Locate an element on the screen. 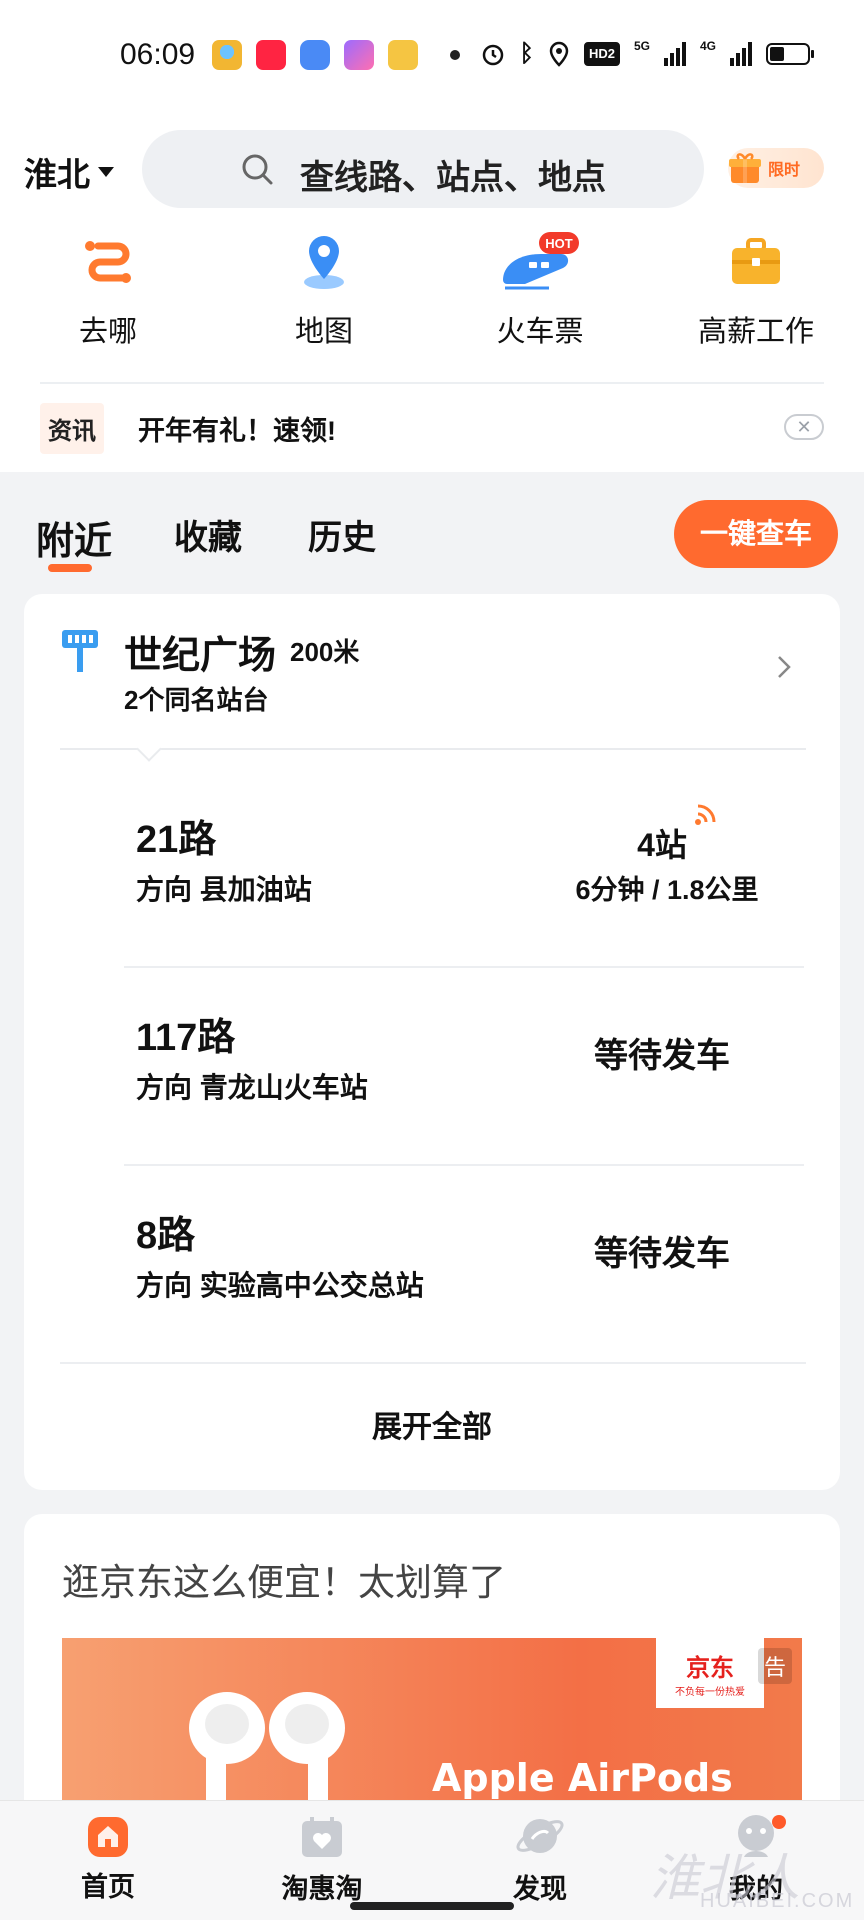 This screenshot has width=864, height=1920. watermark-domain: HUAIBEI.COM is located at coordinates (777, 1901).